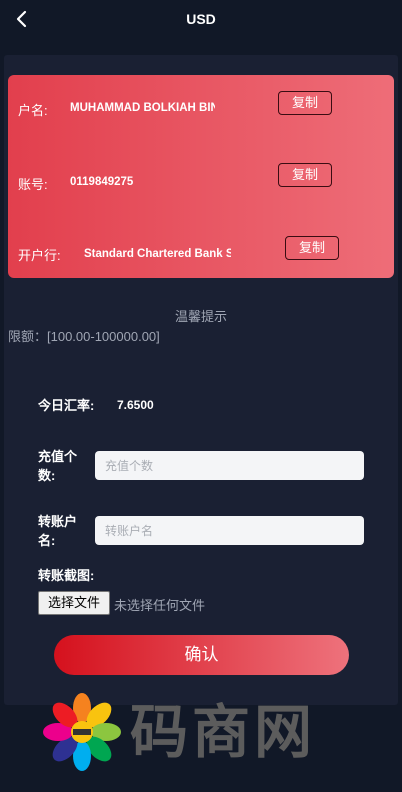 The height and width of the screenshot is (792, 402). Describe the element at coordinates (201, 655) in the screenshot. I see `confirm-button: 确认` at that location.